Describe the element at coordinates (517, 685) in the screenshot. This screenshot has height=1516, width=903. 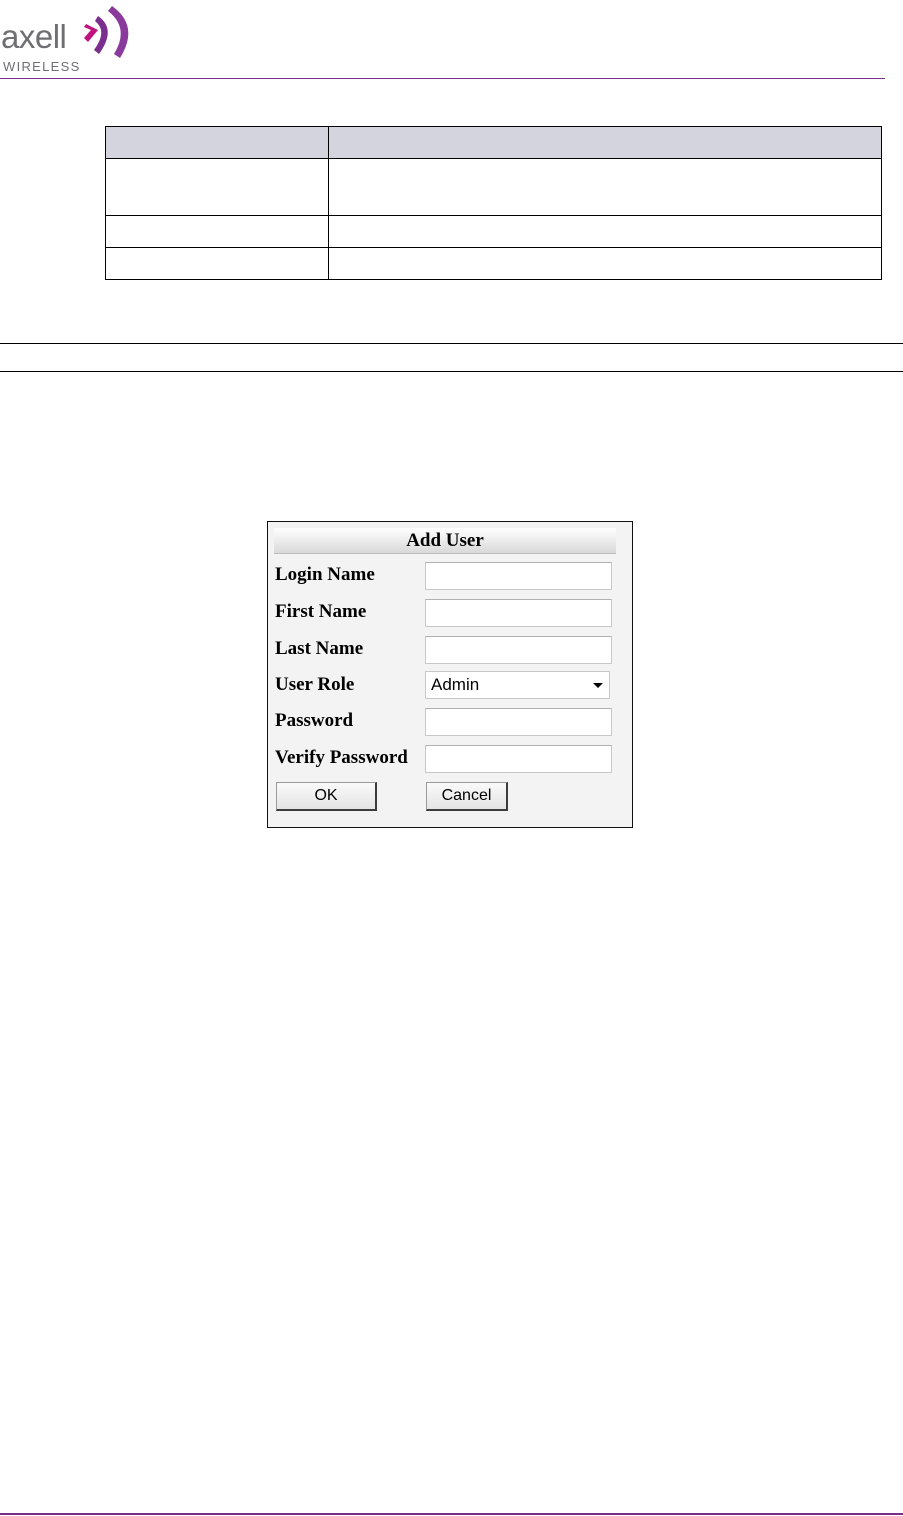
I see `user-role-select: Admin` at that location.